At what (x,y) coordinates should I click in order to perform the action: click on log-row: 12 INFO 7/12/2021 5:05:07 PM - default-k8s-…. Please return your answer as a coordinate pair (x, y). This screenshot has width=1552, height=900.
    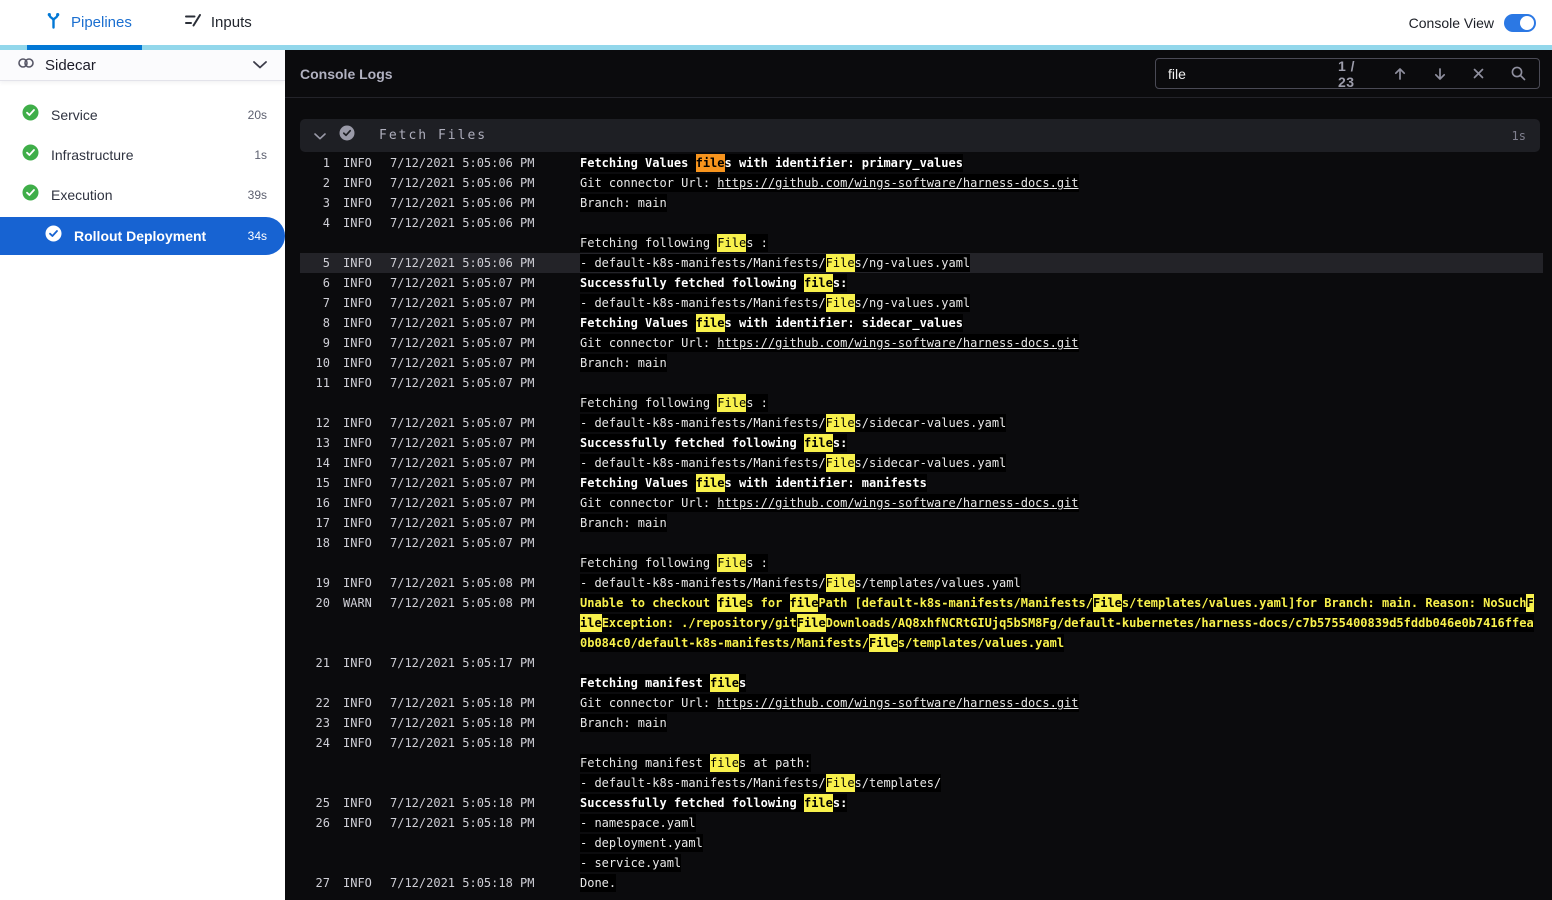
    Looking at the image, I should click on (921, 423).